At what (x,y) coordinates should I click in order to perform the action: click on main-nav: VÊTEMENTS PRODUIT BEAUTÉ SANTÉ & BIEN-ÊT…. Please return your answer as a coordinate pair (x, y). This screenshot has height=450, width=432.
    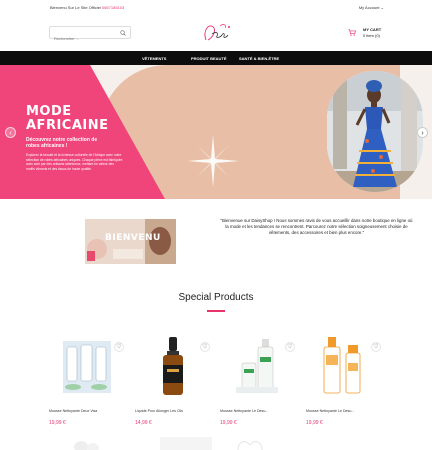
    Looking at the image, I should click on (216, 58).